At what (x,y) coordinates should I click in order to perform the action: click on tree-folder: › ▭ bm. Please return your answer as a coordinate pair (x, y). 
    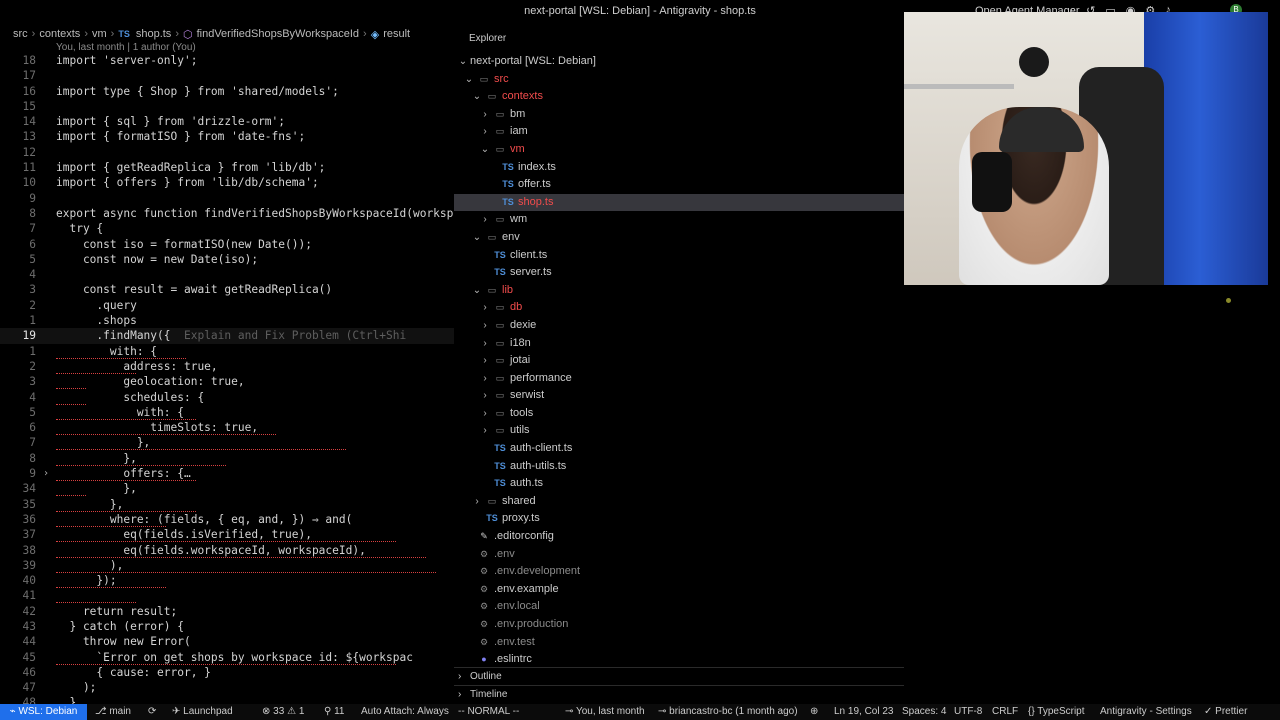
    Looking at the image, I should click on (679, 115).